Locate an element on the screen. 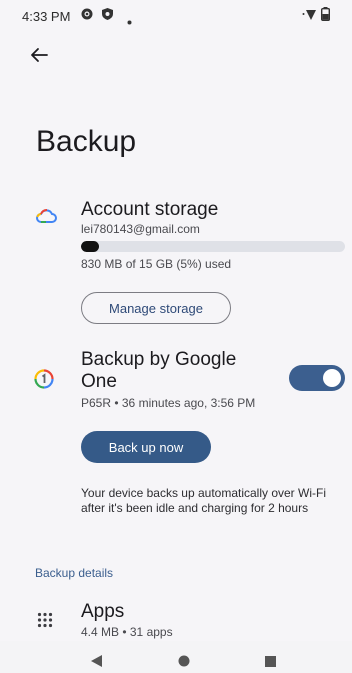  last-backup-text: P65R • 36 minutes ago, 3:56 PM is located at coordinates (168, 403).